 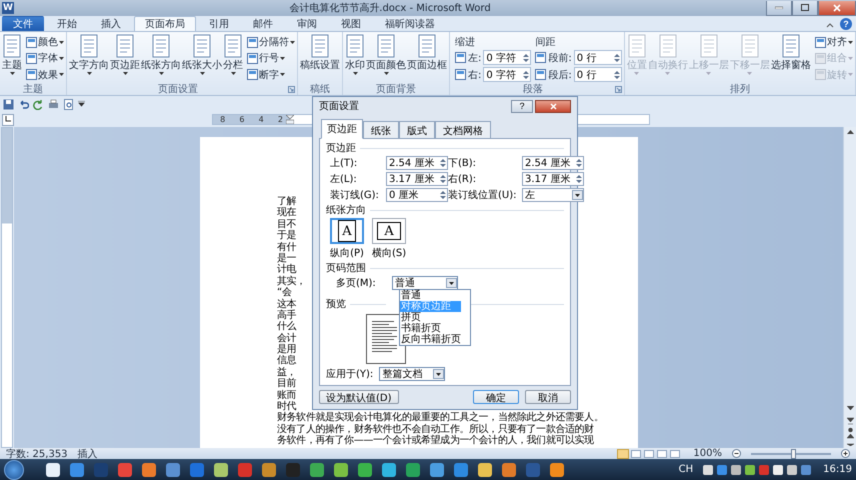 I want to click on ribbon-tab: 引用, so click(x=219, y=23).